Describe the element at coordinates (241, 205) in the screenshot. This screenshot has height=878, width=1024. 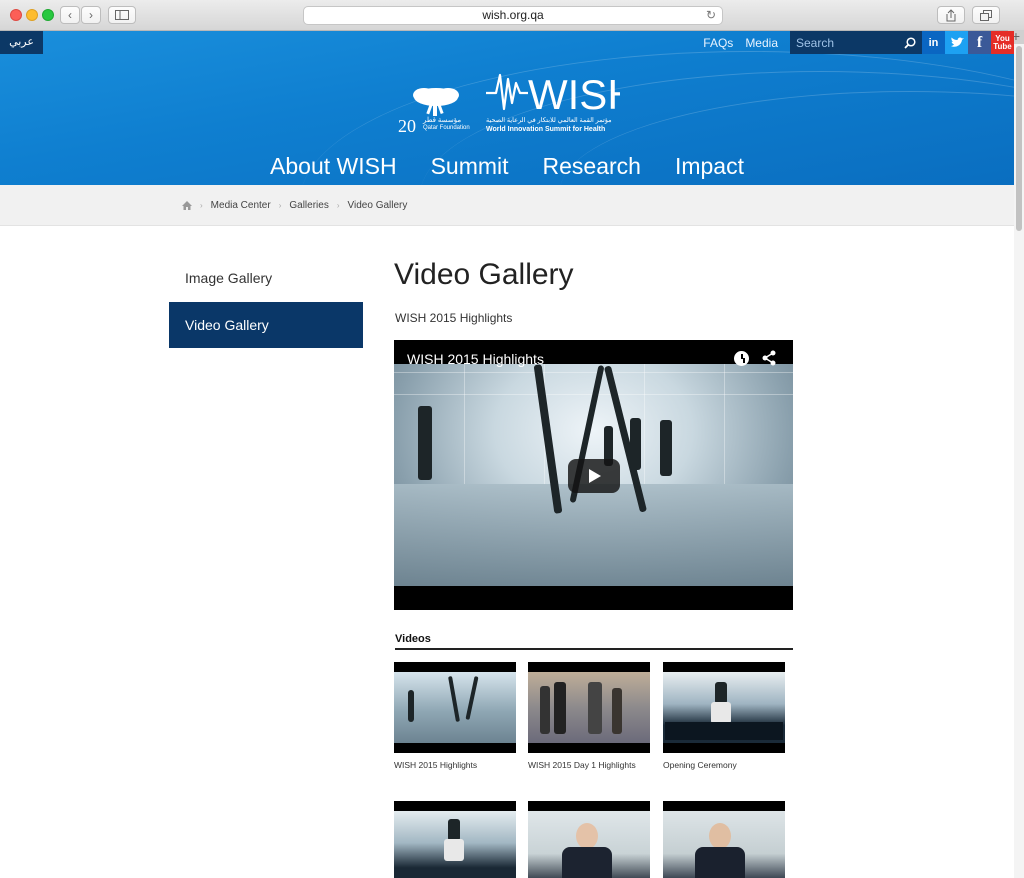
I see `breadcrumb-media-center: Media Center` at that location.